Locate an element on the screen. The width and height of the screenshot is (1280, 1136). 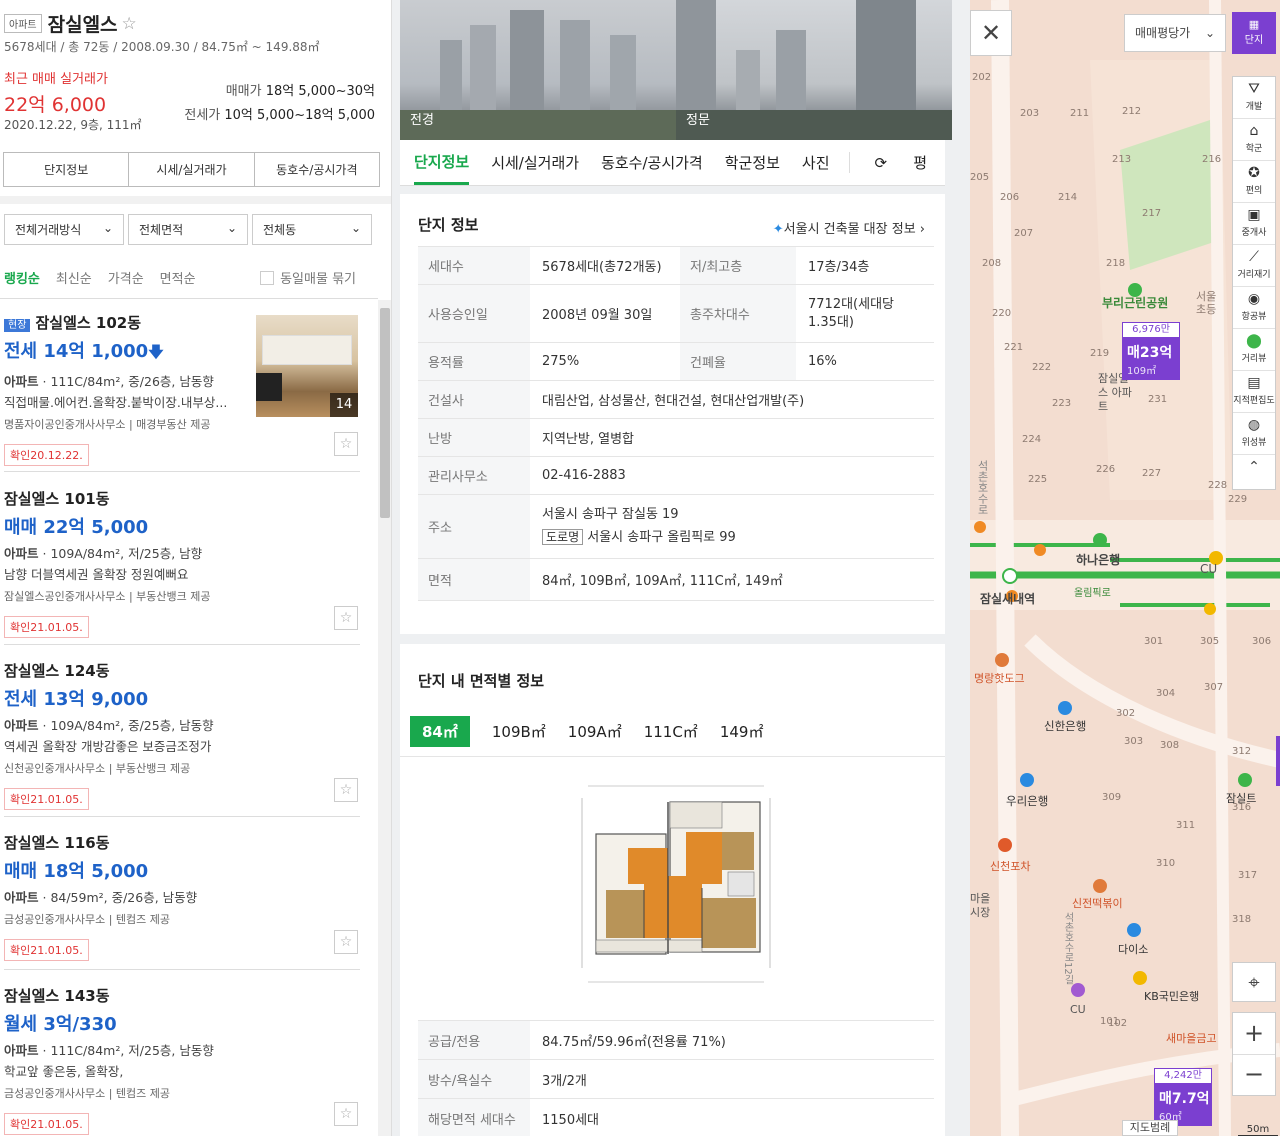
listing-spec: 아파트 · 109A/84m², 저/25층, 남향 is located at coordinates (103, 553).